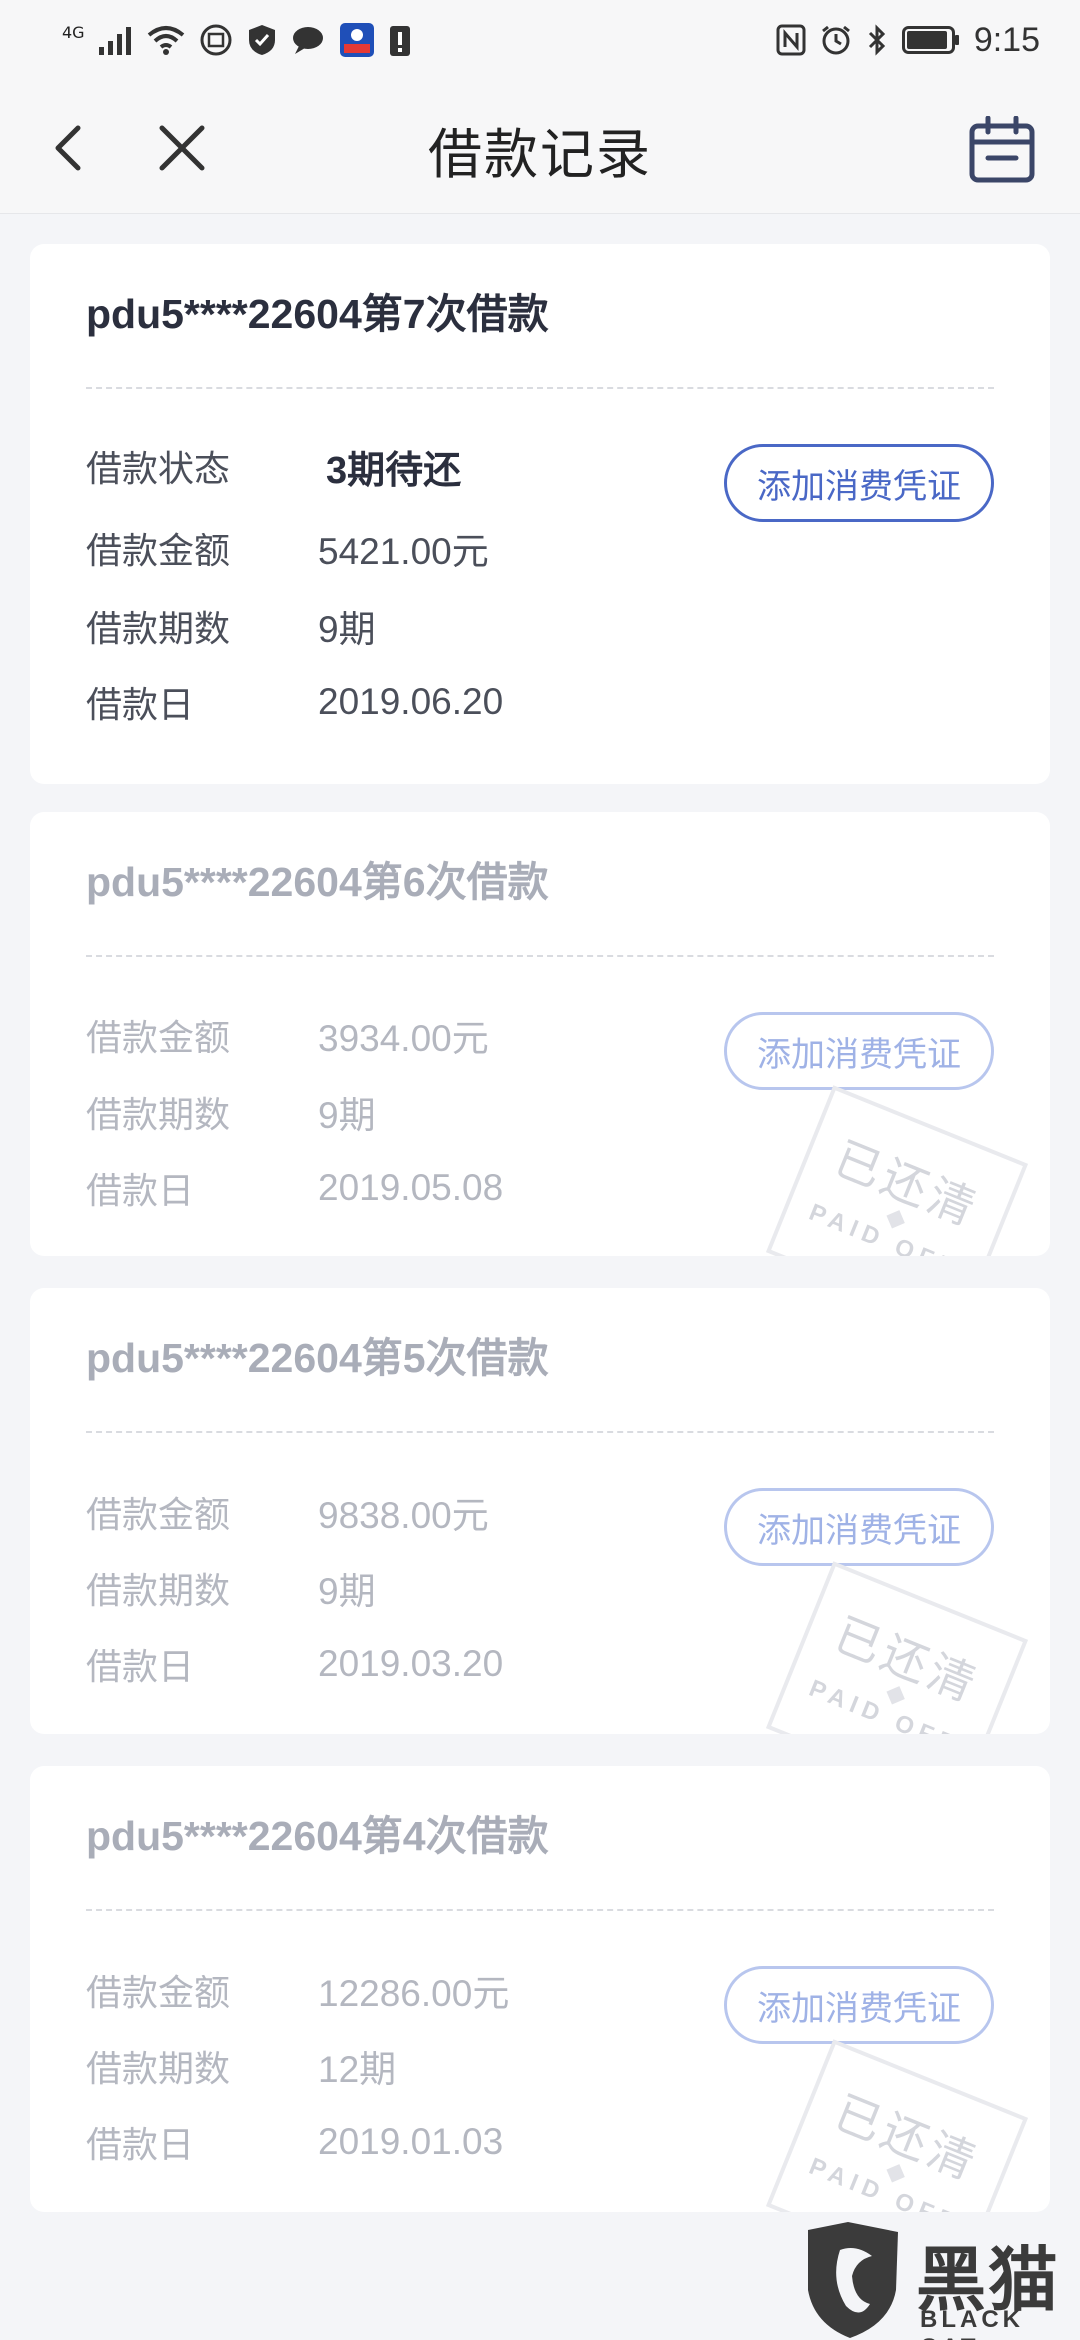 The image size is (1080, 2340). I want to click on date-value: 2019.05.08, so click(411, 1187).